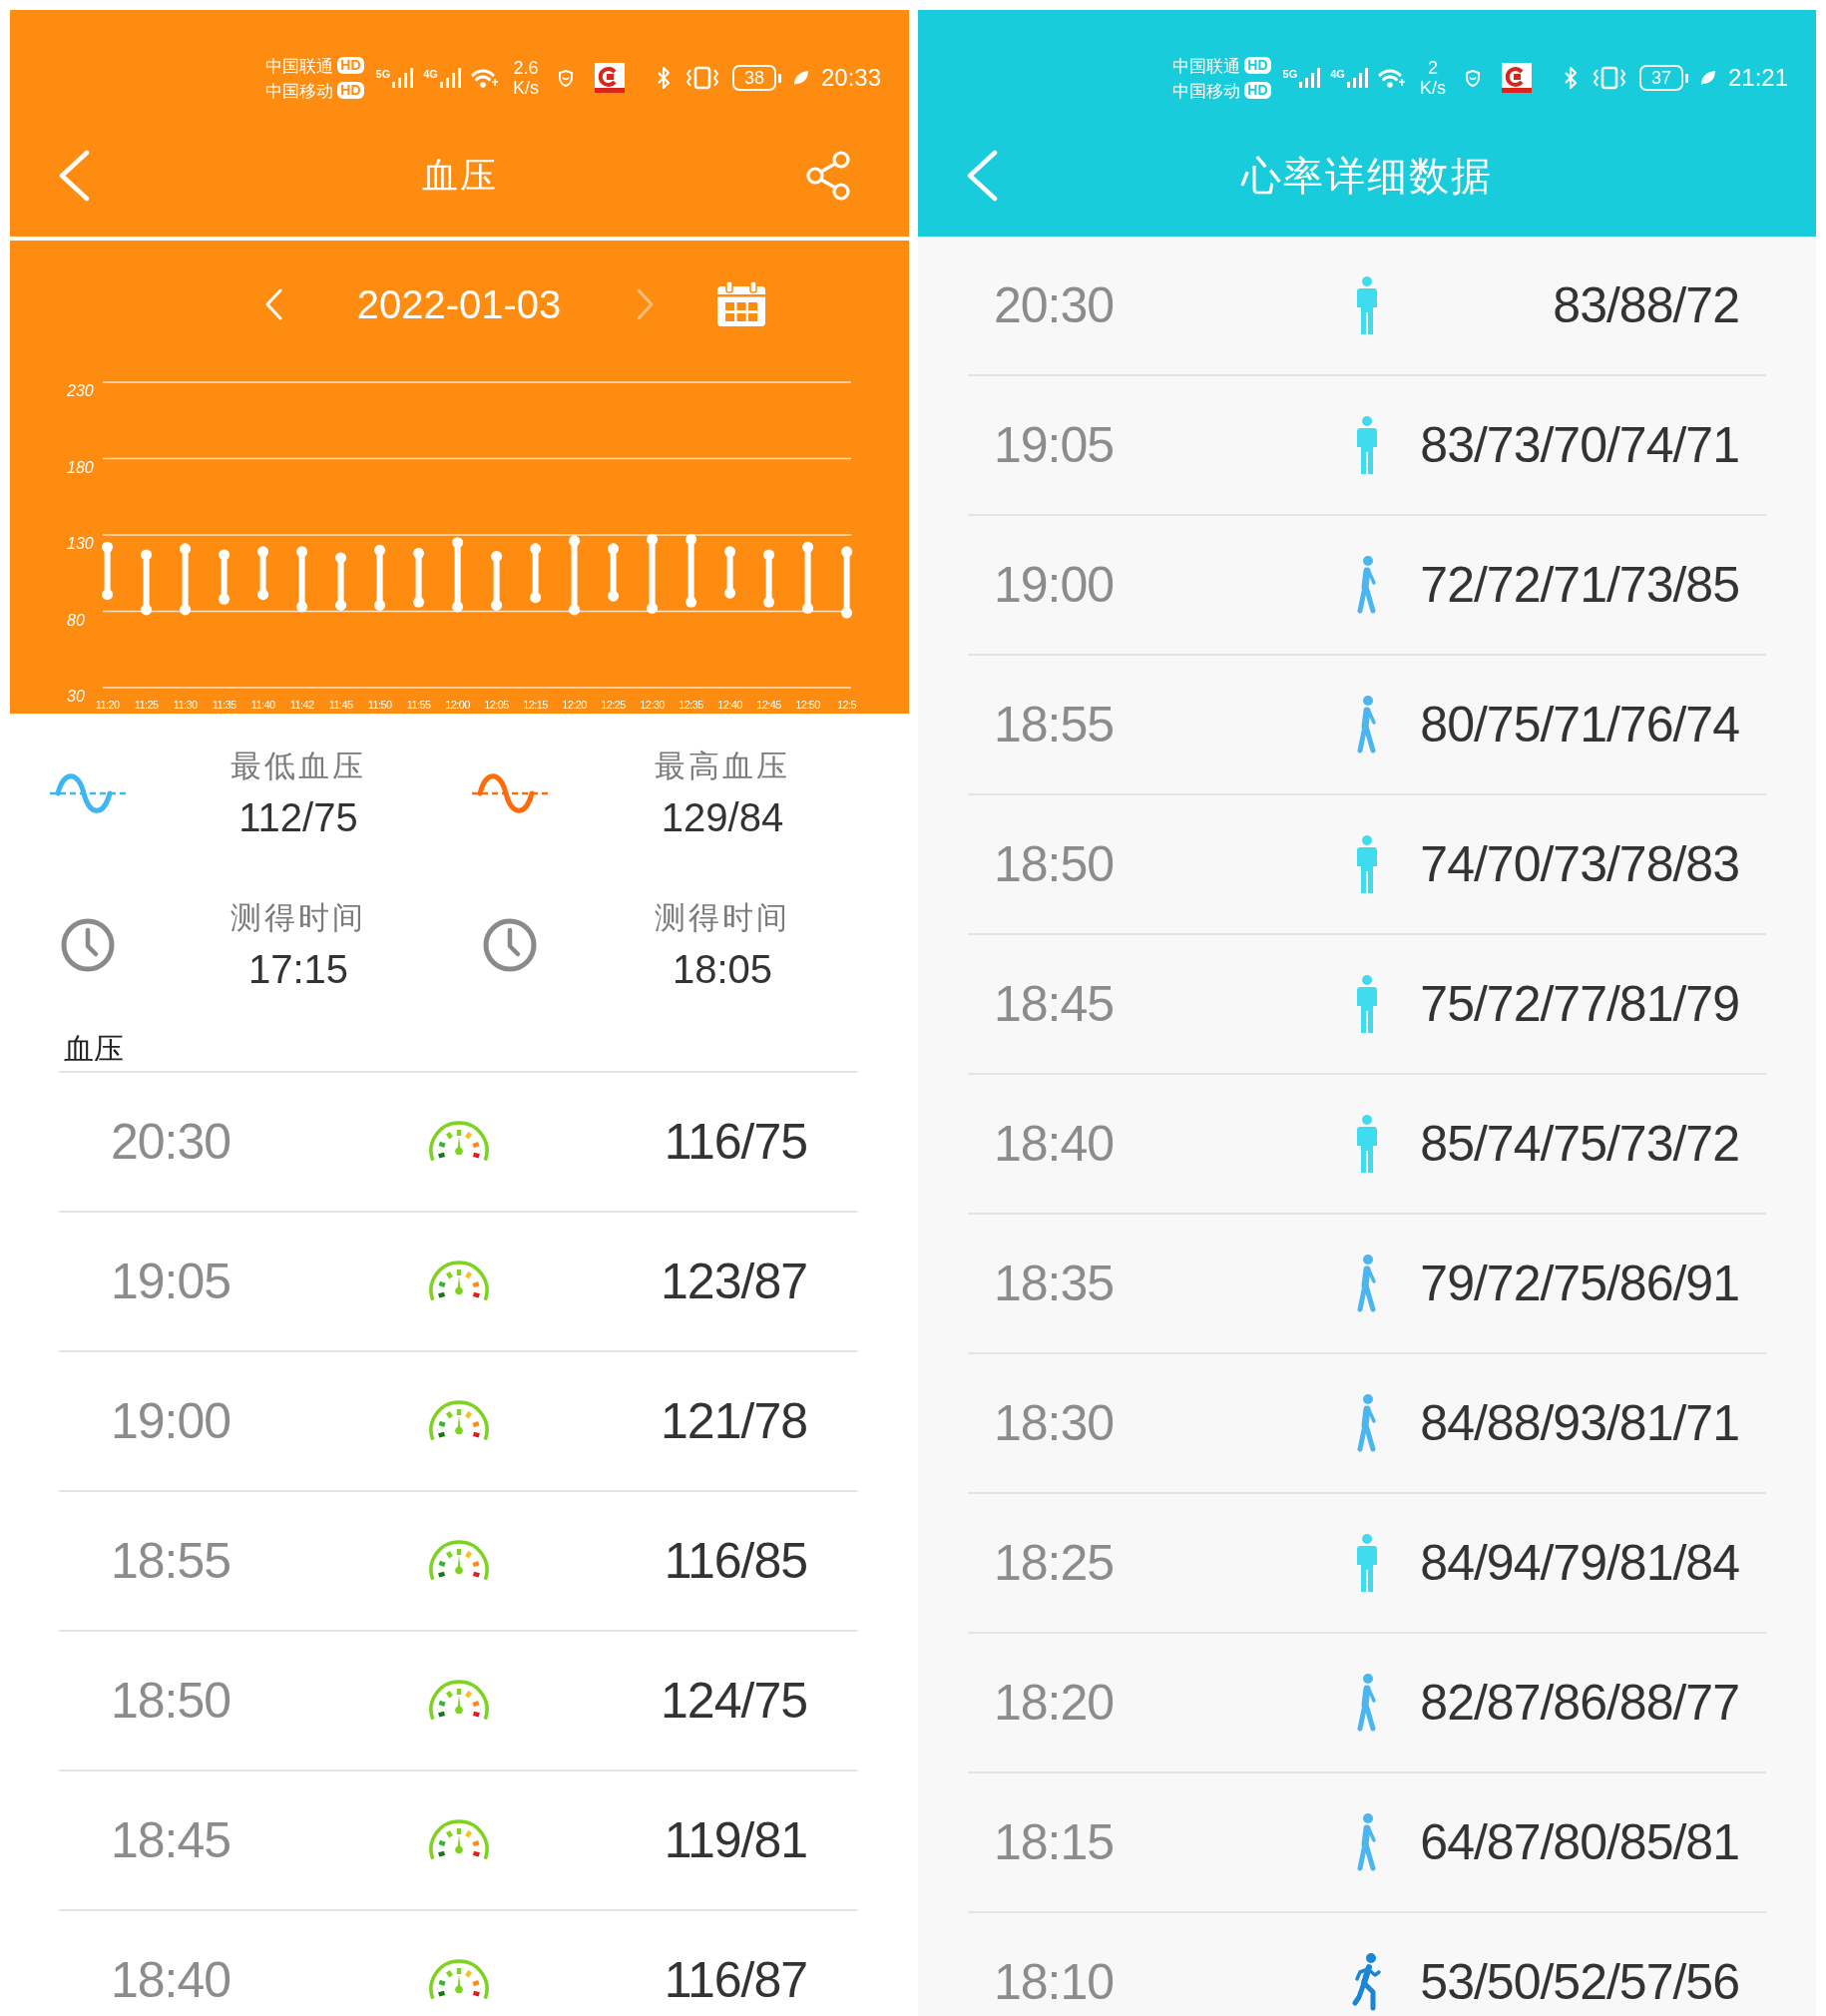 The height and width of the screenshot is (2016, 1826). I want to click on reading-value: 121/78, so click(734, 1421).